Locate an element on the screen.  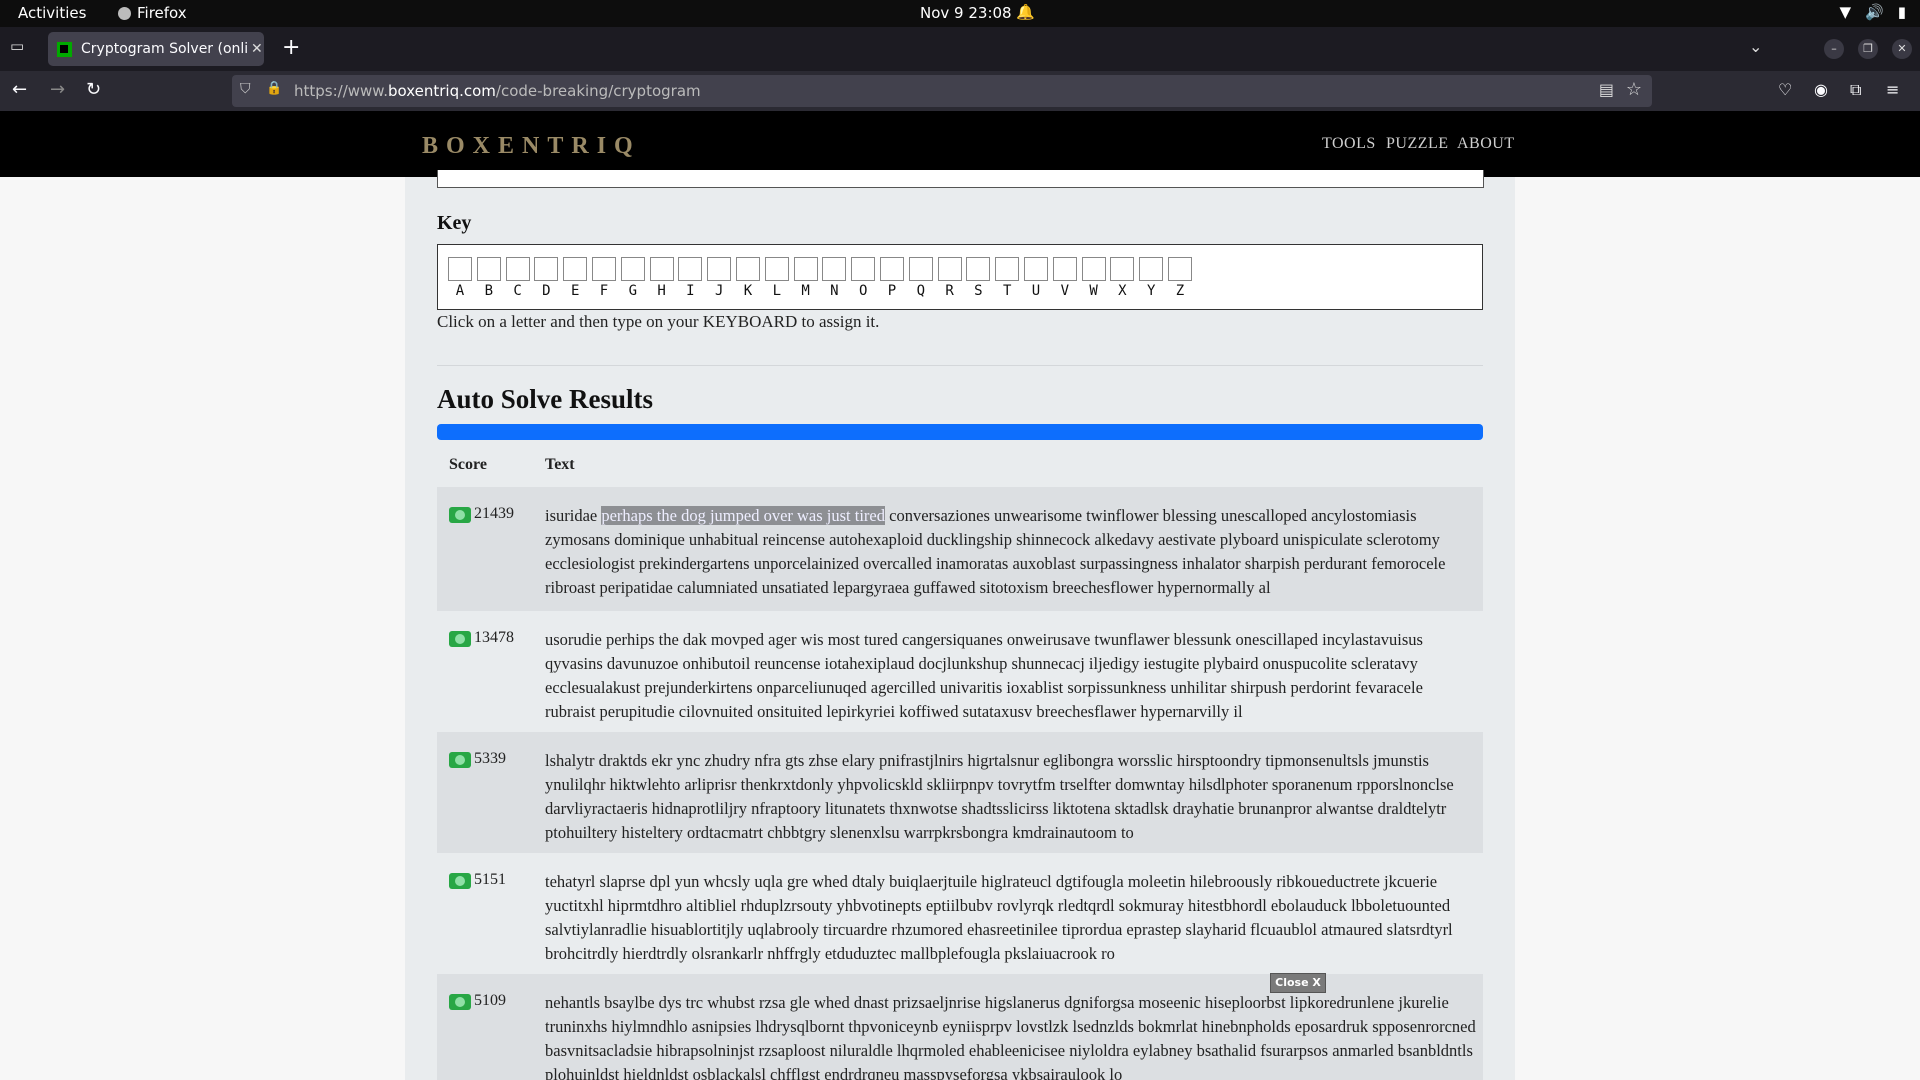
key-cell-u: U is located at coordinates (1036, 278).